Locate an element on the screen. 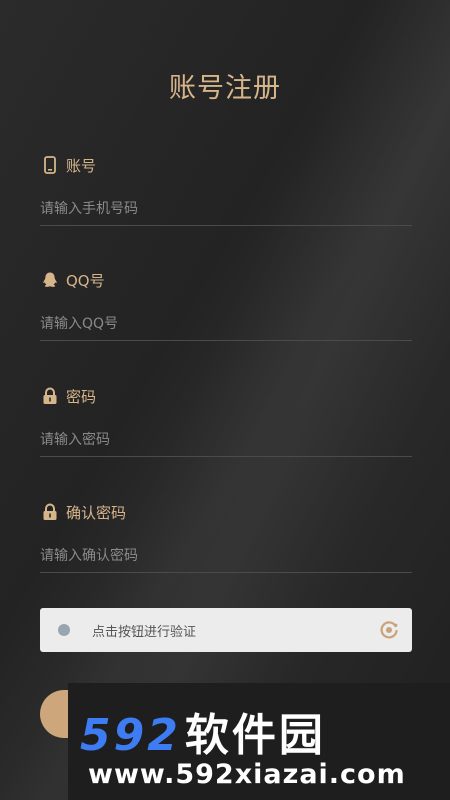  confirm-password-label-text: 确认密码 is located at coordinates (96, 512).